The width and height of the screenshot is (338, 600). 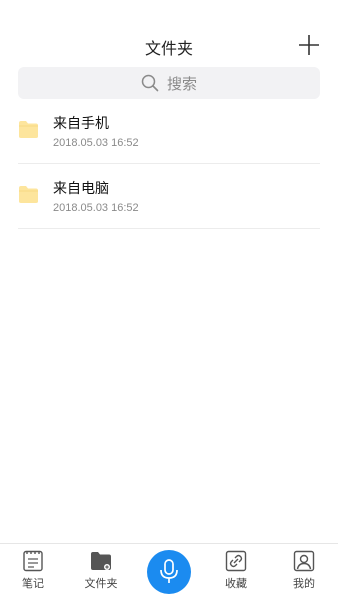 I want to click on header: 文件夹, so click(x=169, y=32).